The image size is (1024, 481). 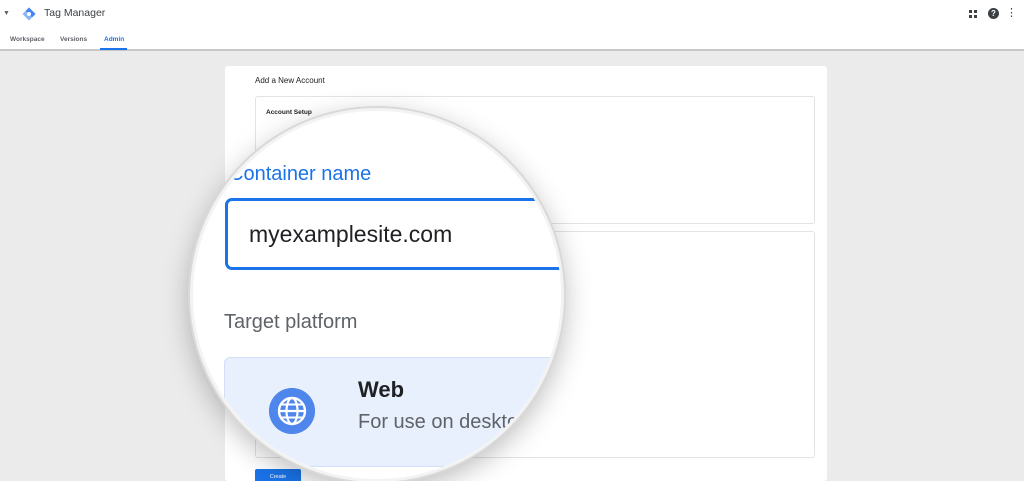 I want to click on help-icon: ?, so click(x=993, y=13).